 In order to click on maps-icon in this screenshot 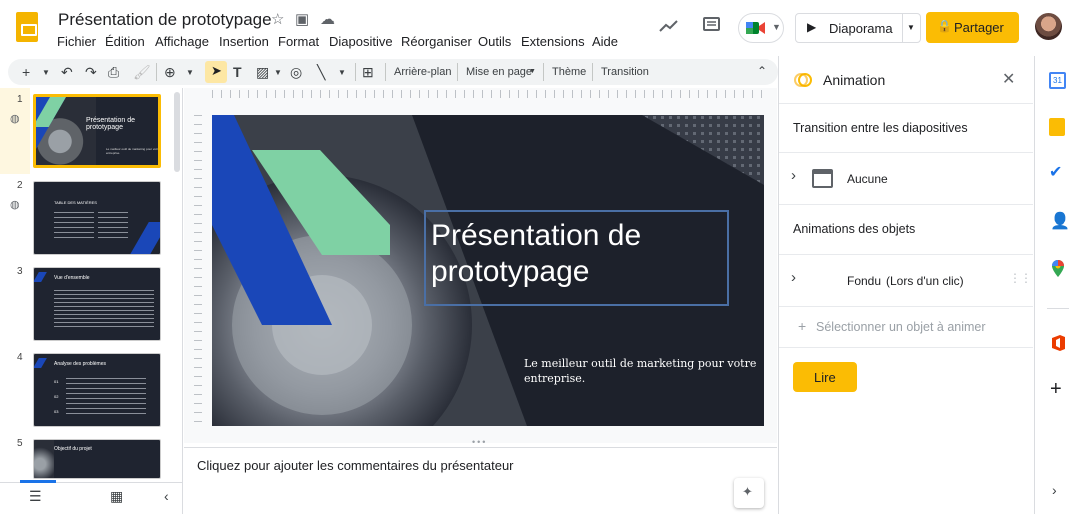, I will do `click(1058, 269)`.